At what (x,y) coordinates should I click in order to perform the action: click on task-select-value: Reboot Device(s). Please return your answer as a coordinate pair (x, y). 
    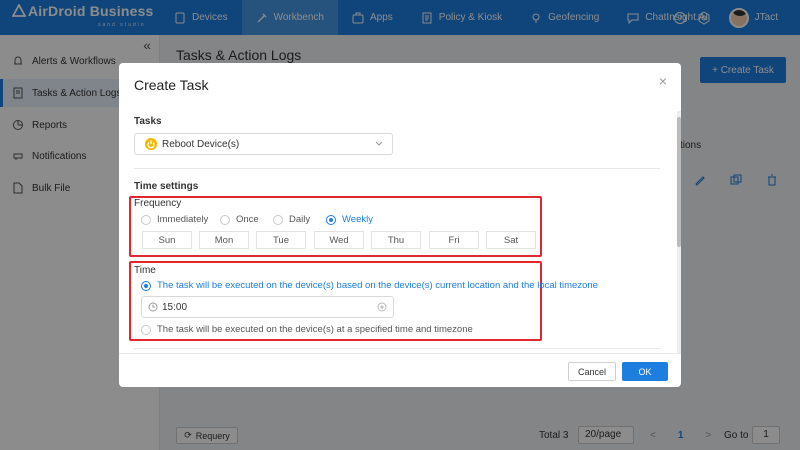
    Looking at the image, I should click on (201, 144).